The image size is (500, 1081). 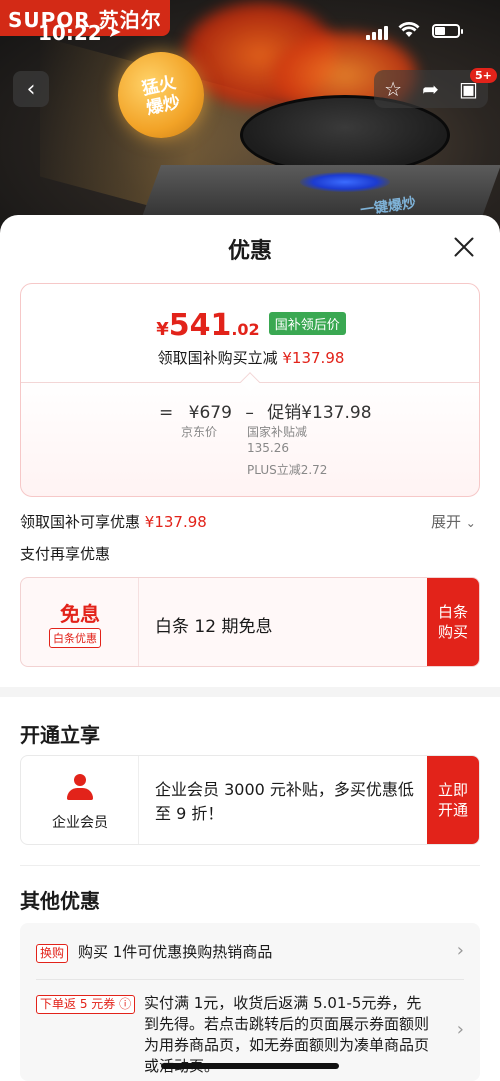 I want to click on member-text: 企业会员 3000 元补贴，多买优惠低至 9 折！, so click(x=284, y=801).